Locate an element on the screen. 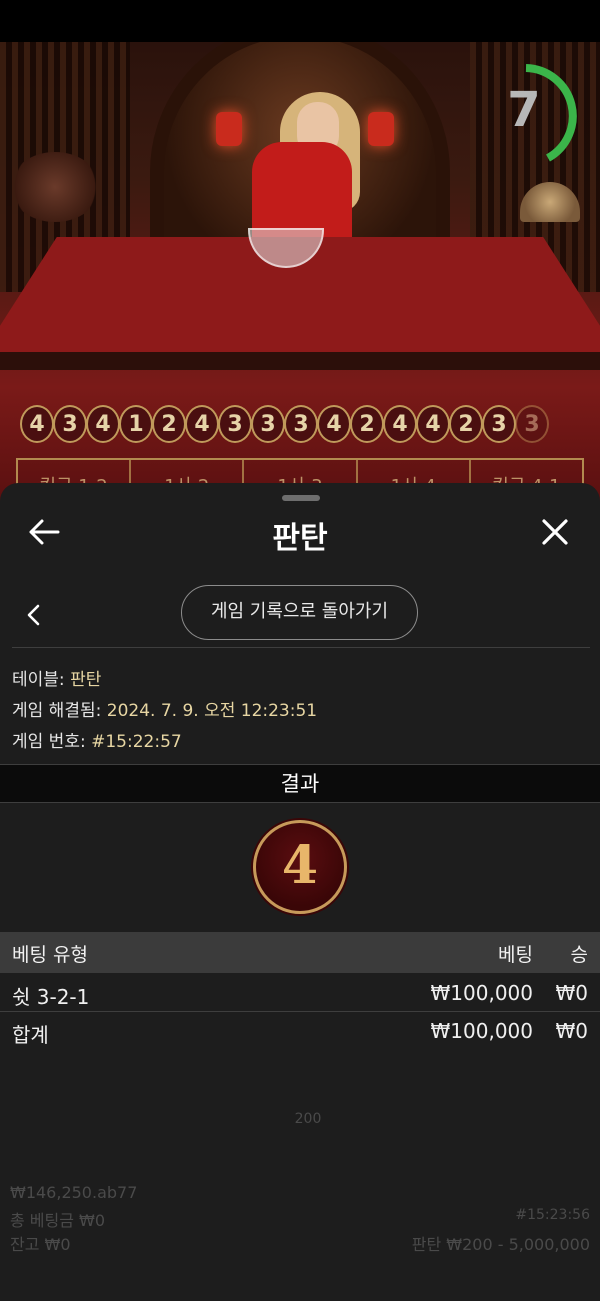 The height and width of the screenshot is (1301, 600). header-bet: 베팅 is located at coordinates (515, 955).